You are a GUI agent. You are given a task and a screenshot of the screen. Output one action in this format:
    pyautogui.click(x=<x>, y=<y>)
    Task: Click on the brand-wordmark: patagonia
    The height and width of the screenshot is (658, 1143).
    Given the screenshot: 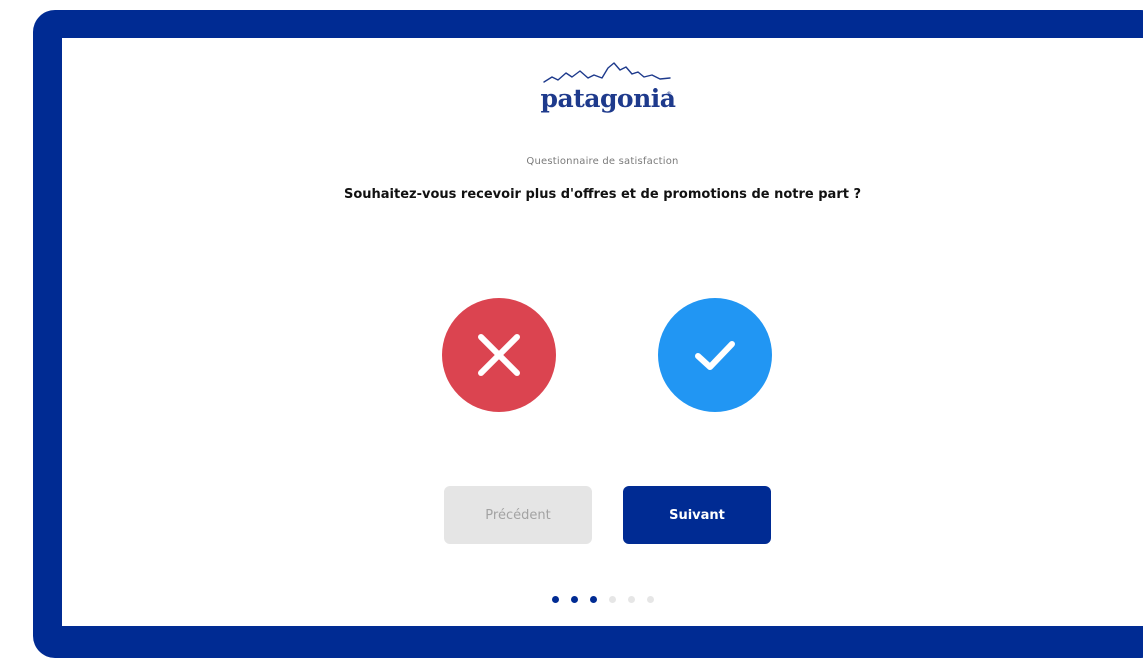 What is the action you would take?
    pyautogui.click(x=608, y=98)
    